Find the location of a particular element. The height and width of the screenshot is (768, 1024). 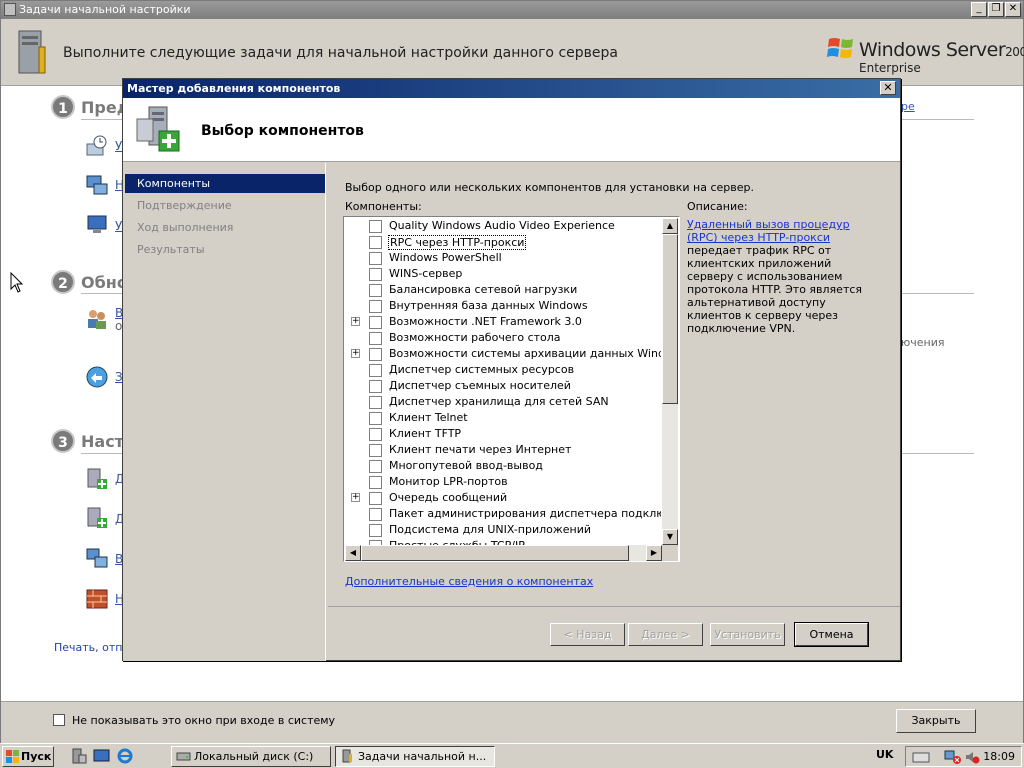

scroll-right-arrow-icon: ▶ is located at coordinates (654, 553).